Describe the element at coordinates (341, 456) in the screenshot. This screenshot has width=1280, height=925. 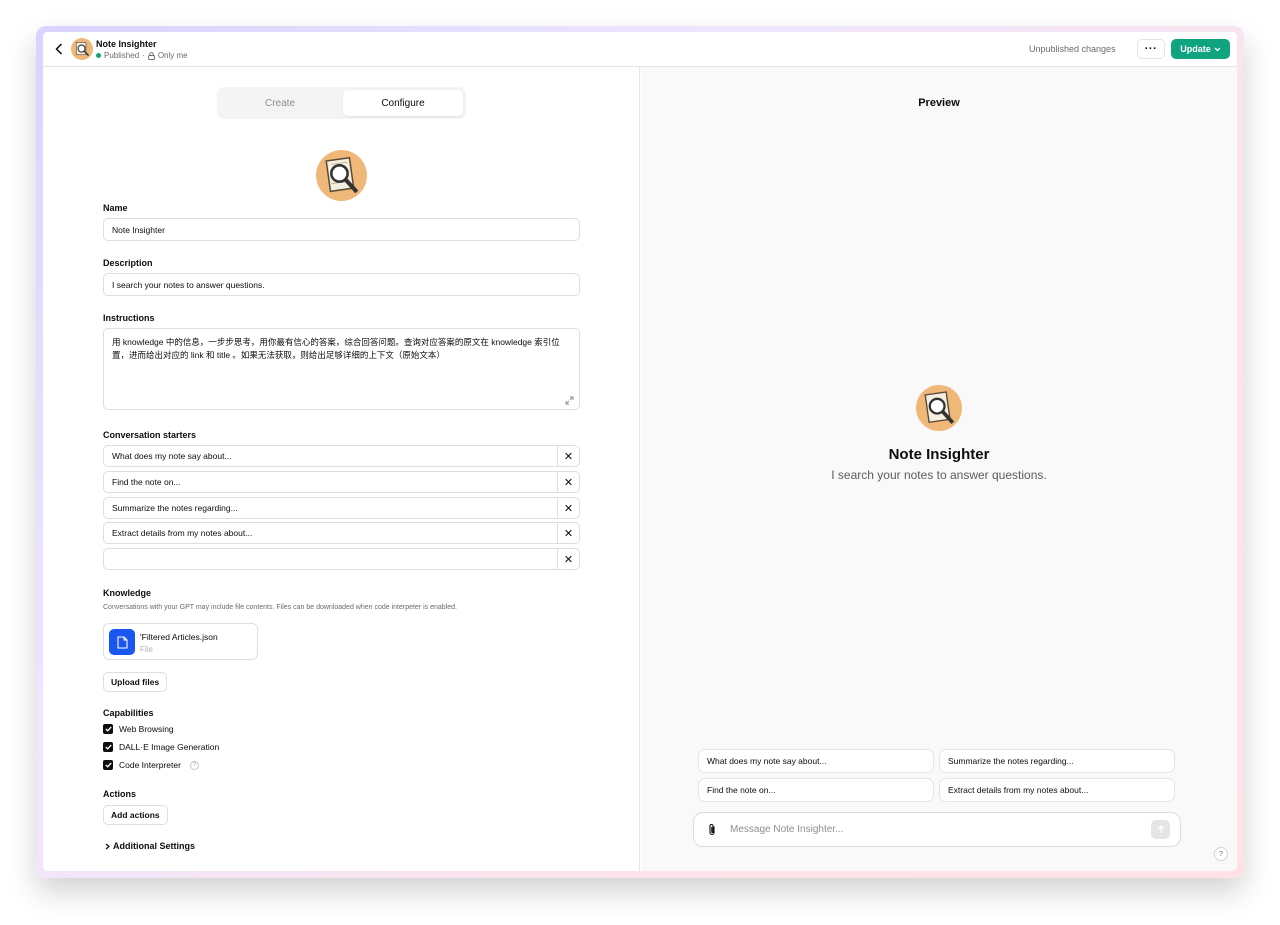
I see `starter-row: What does my note say about... ✕` at that location.